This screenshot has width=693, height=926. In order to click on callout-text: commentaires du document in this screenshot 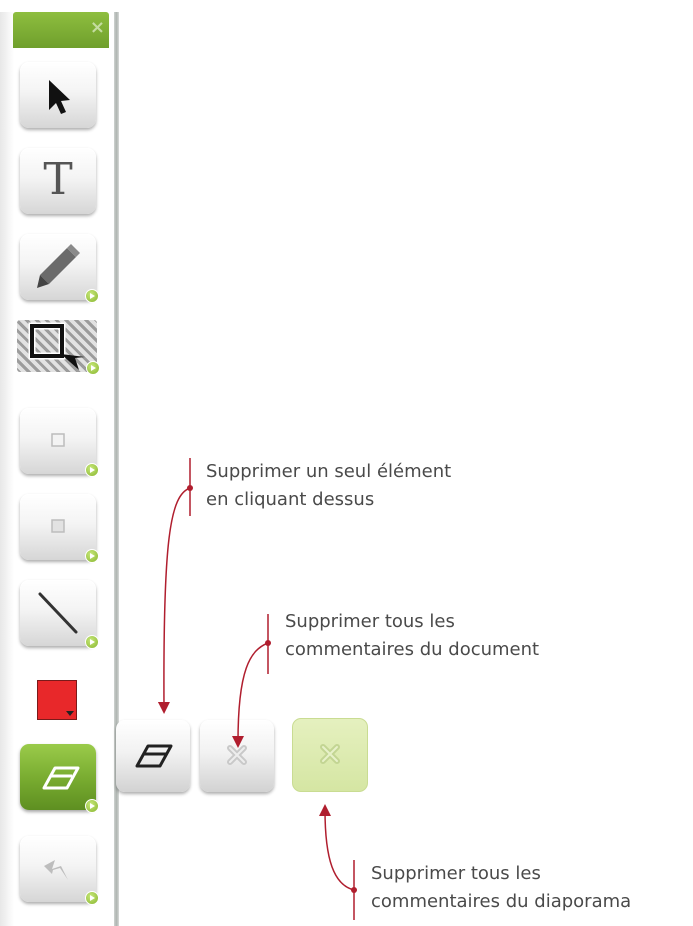, I will do `click(412, 649)`.